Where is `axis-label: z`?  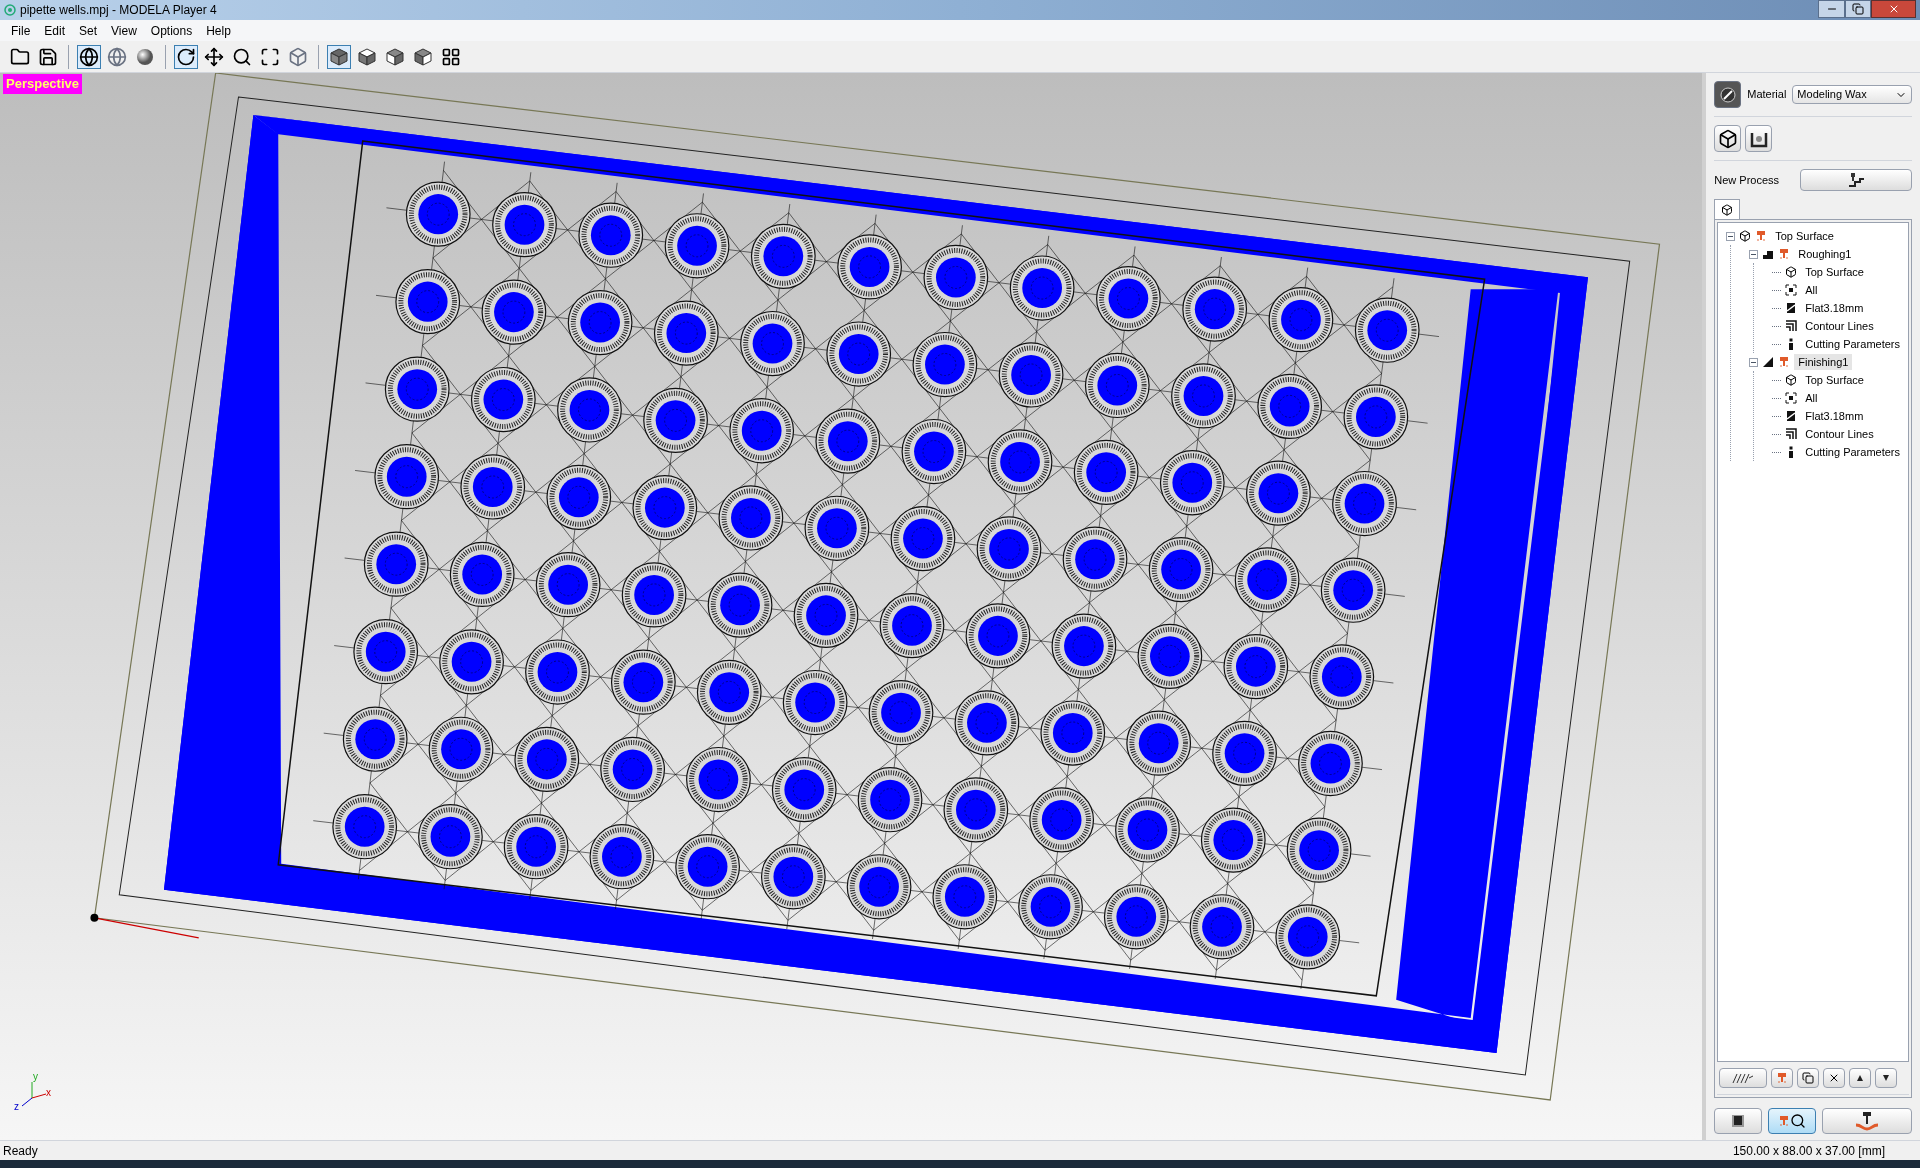
axis-label: z is located at coordinates (16, 1107).